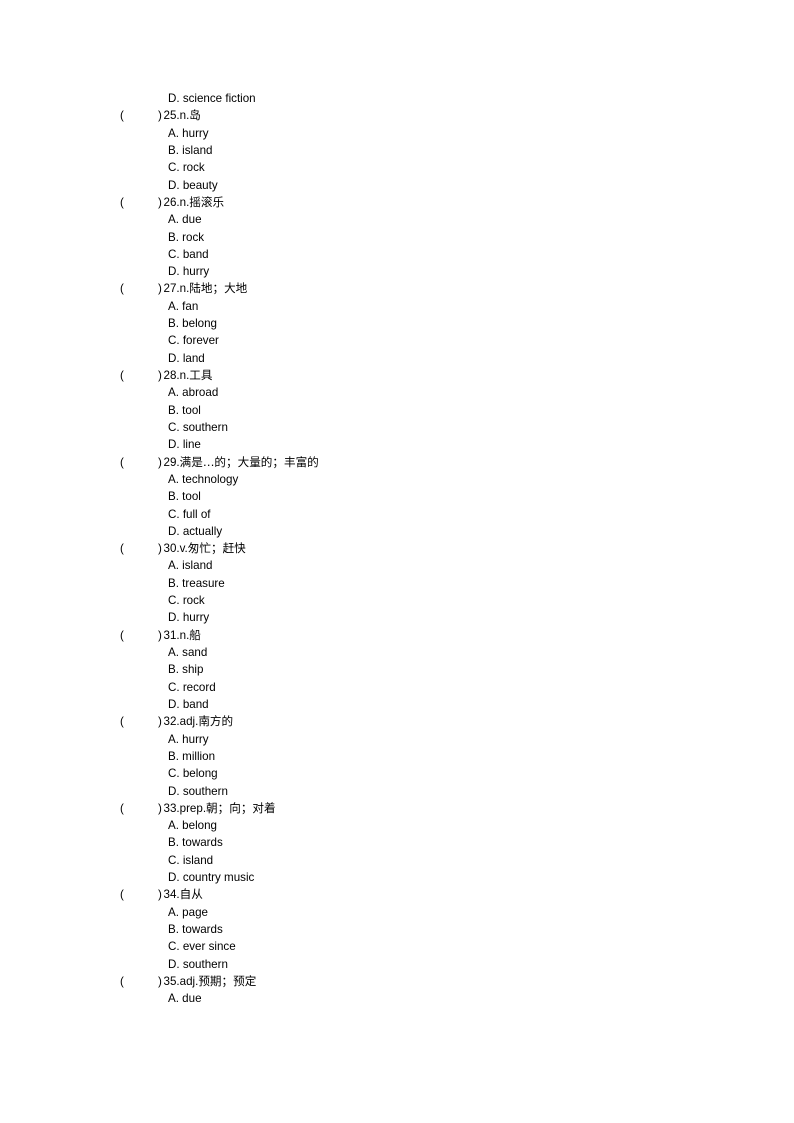  Describe the element at coordinates (397, 185) in the screenshot. I see `option-line: D. beauty` at that location.